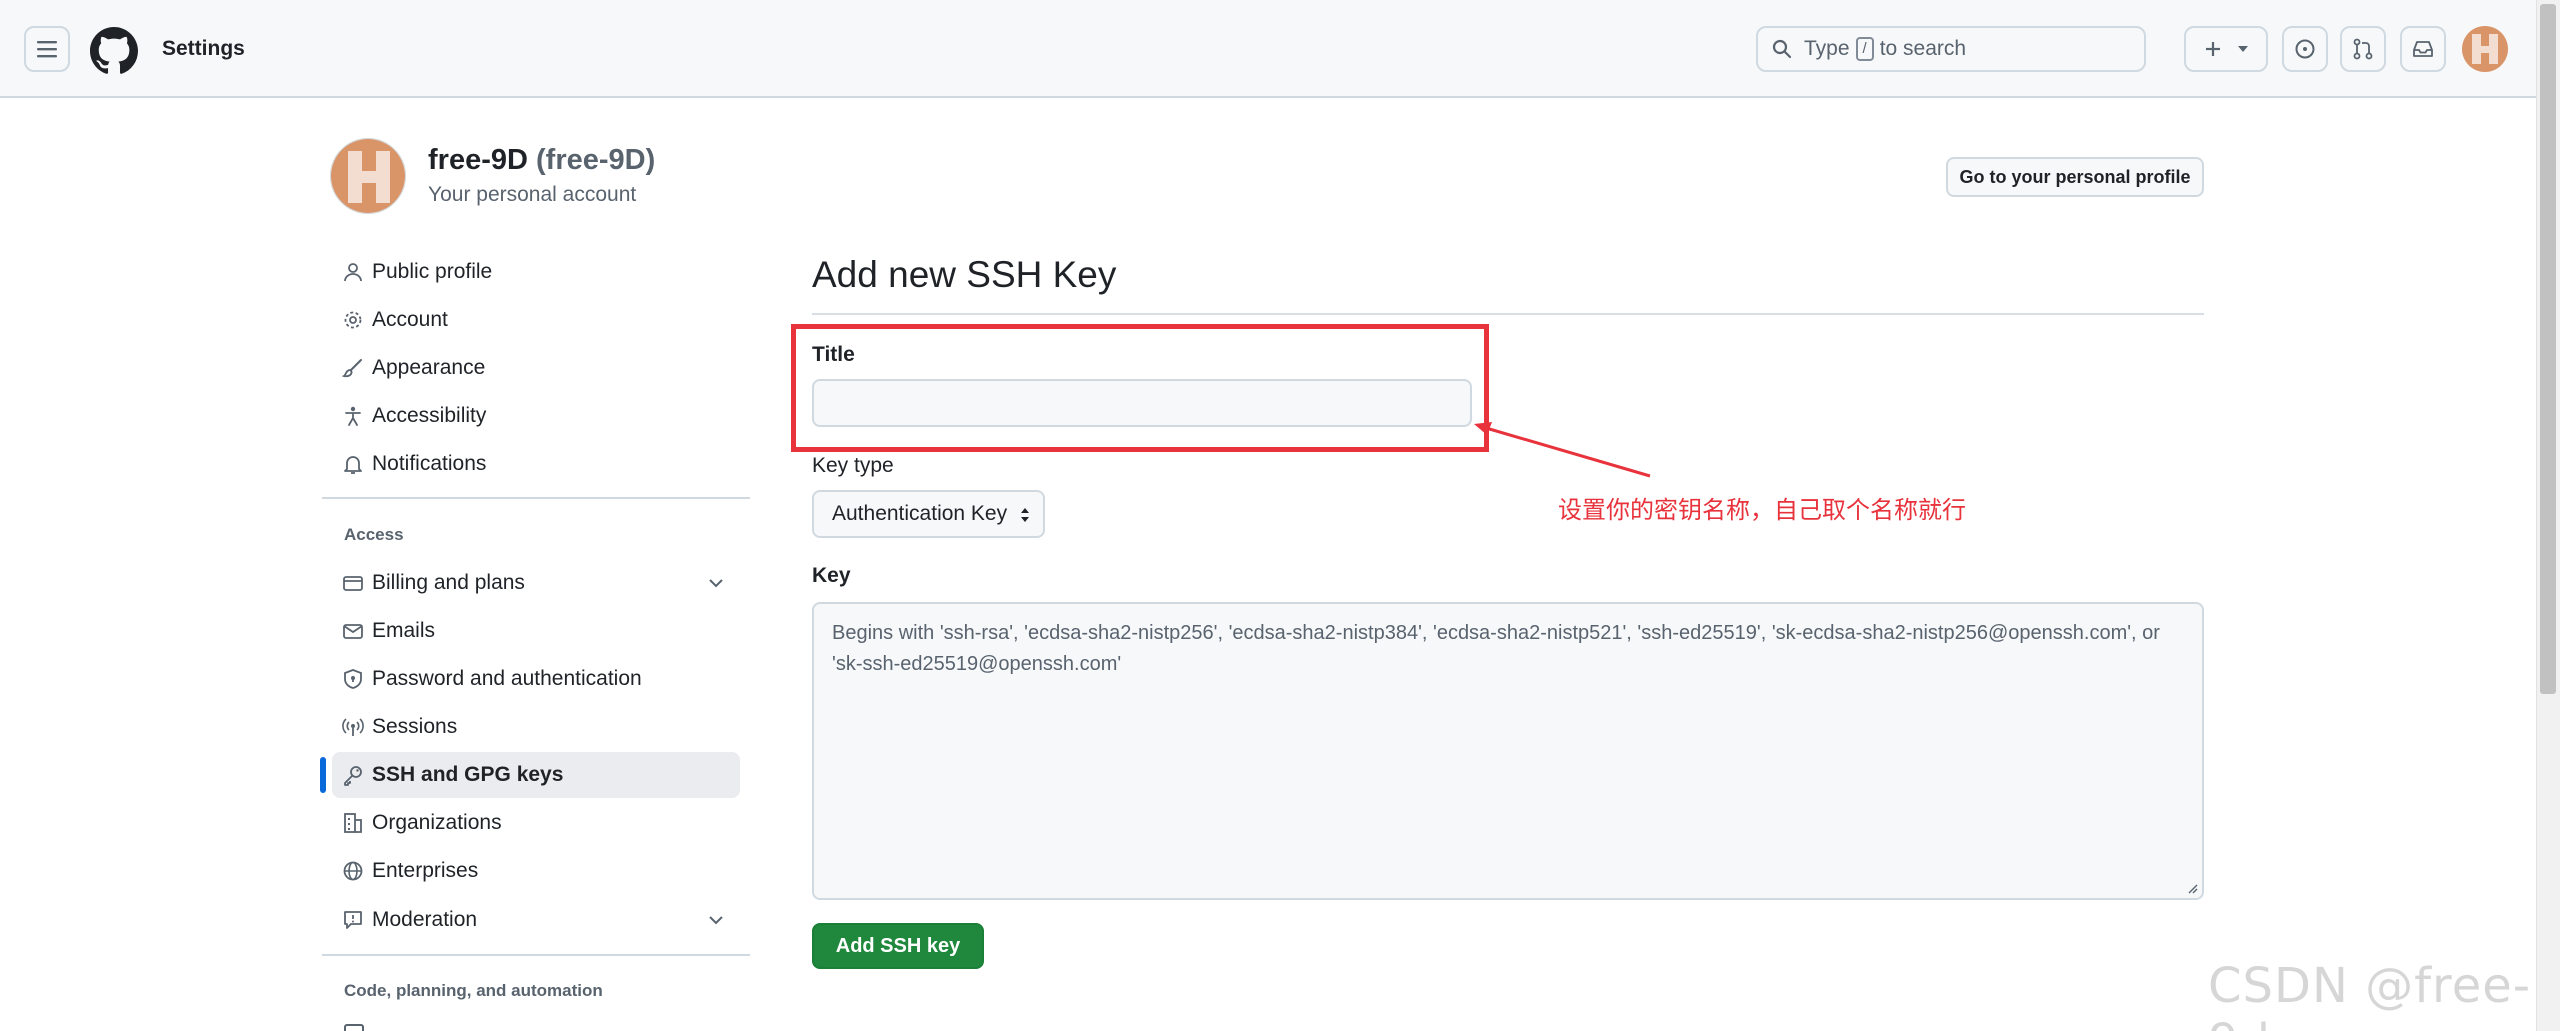 This screenshot has width=2560, height=1031. What do you see at coordinates (353, 631) in the screenshot?
I see `mail-icon` at bounding box center [353, 631].